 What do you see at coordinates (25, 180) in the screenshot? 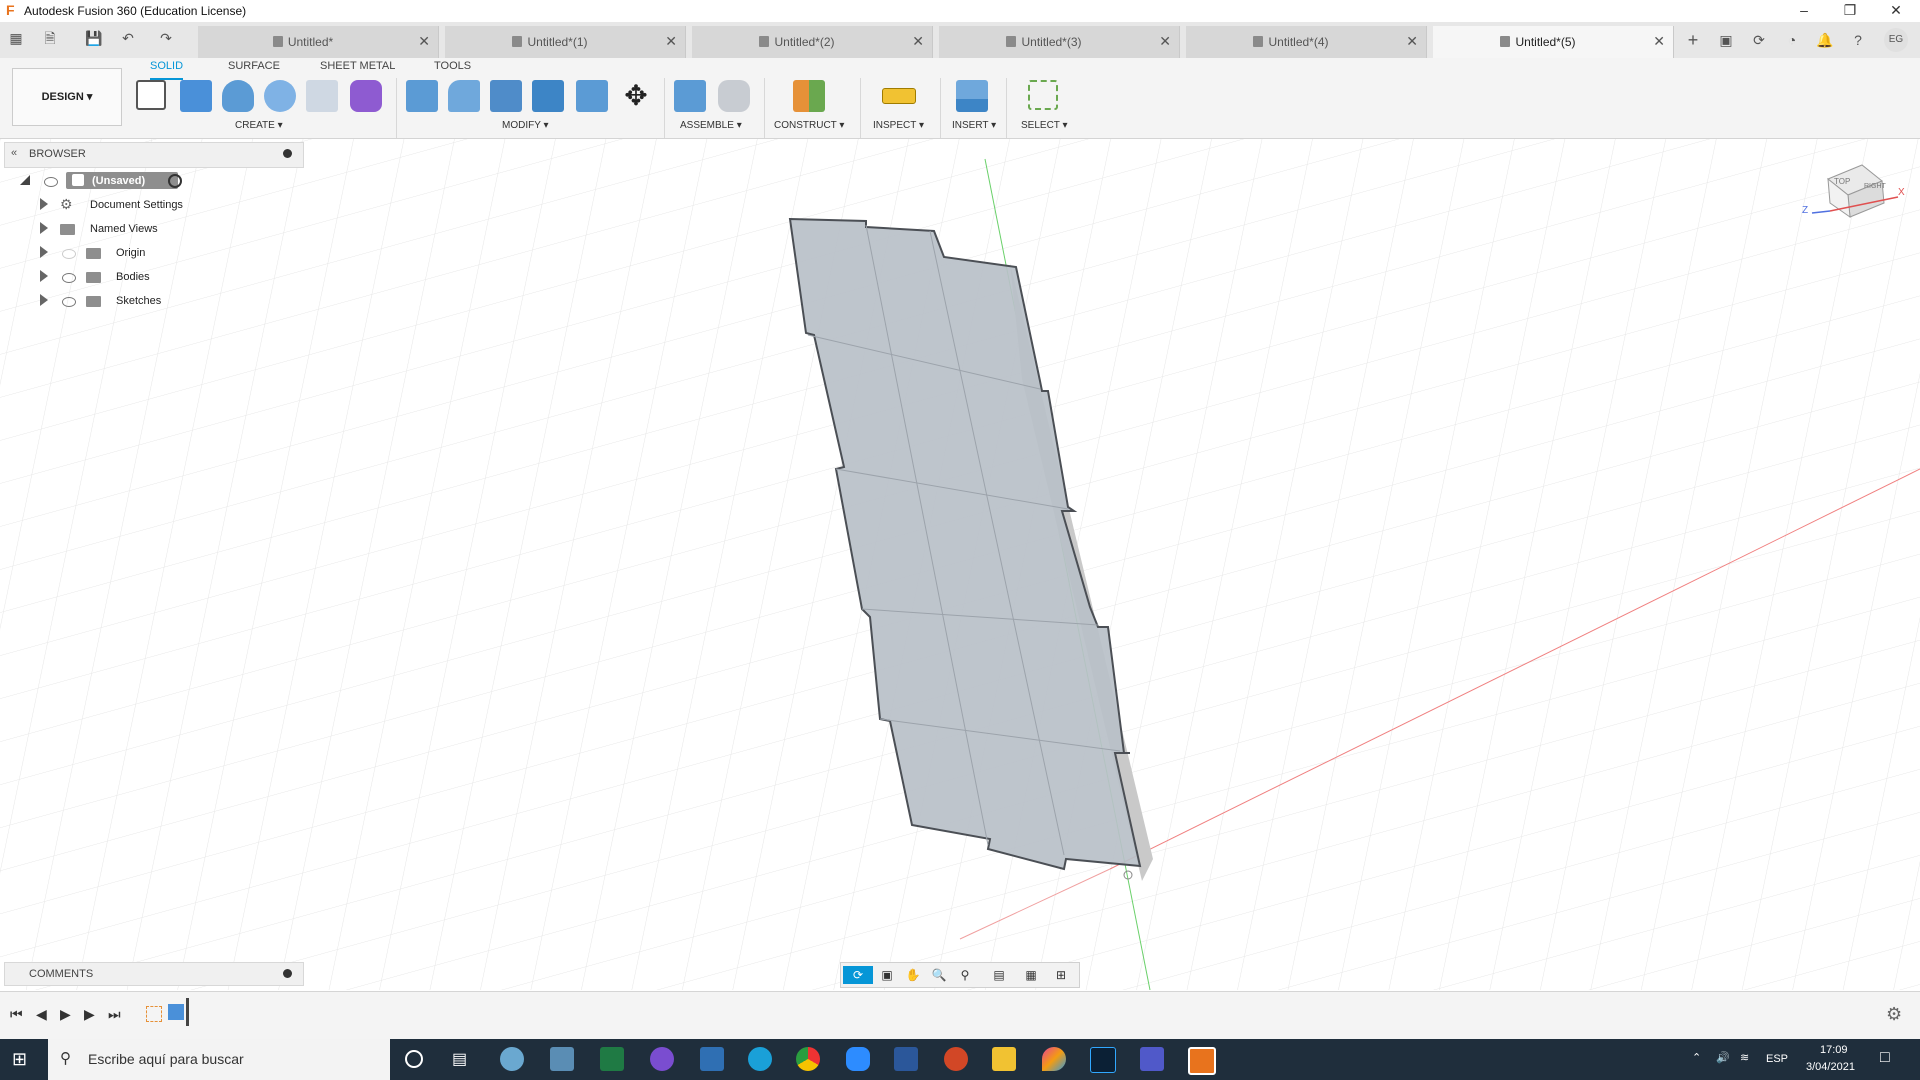
I see `collapse-triangle-icon` at bounding box center [25, 180].